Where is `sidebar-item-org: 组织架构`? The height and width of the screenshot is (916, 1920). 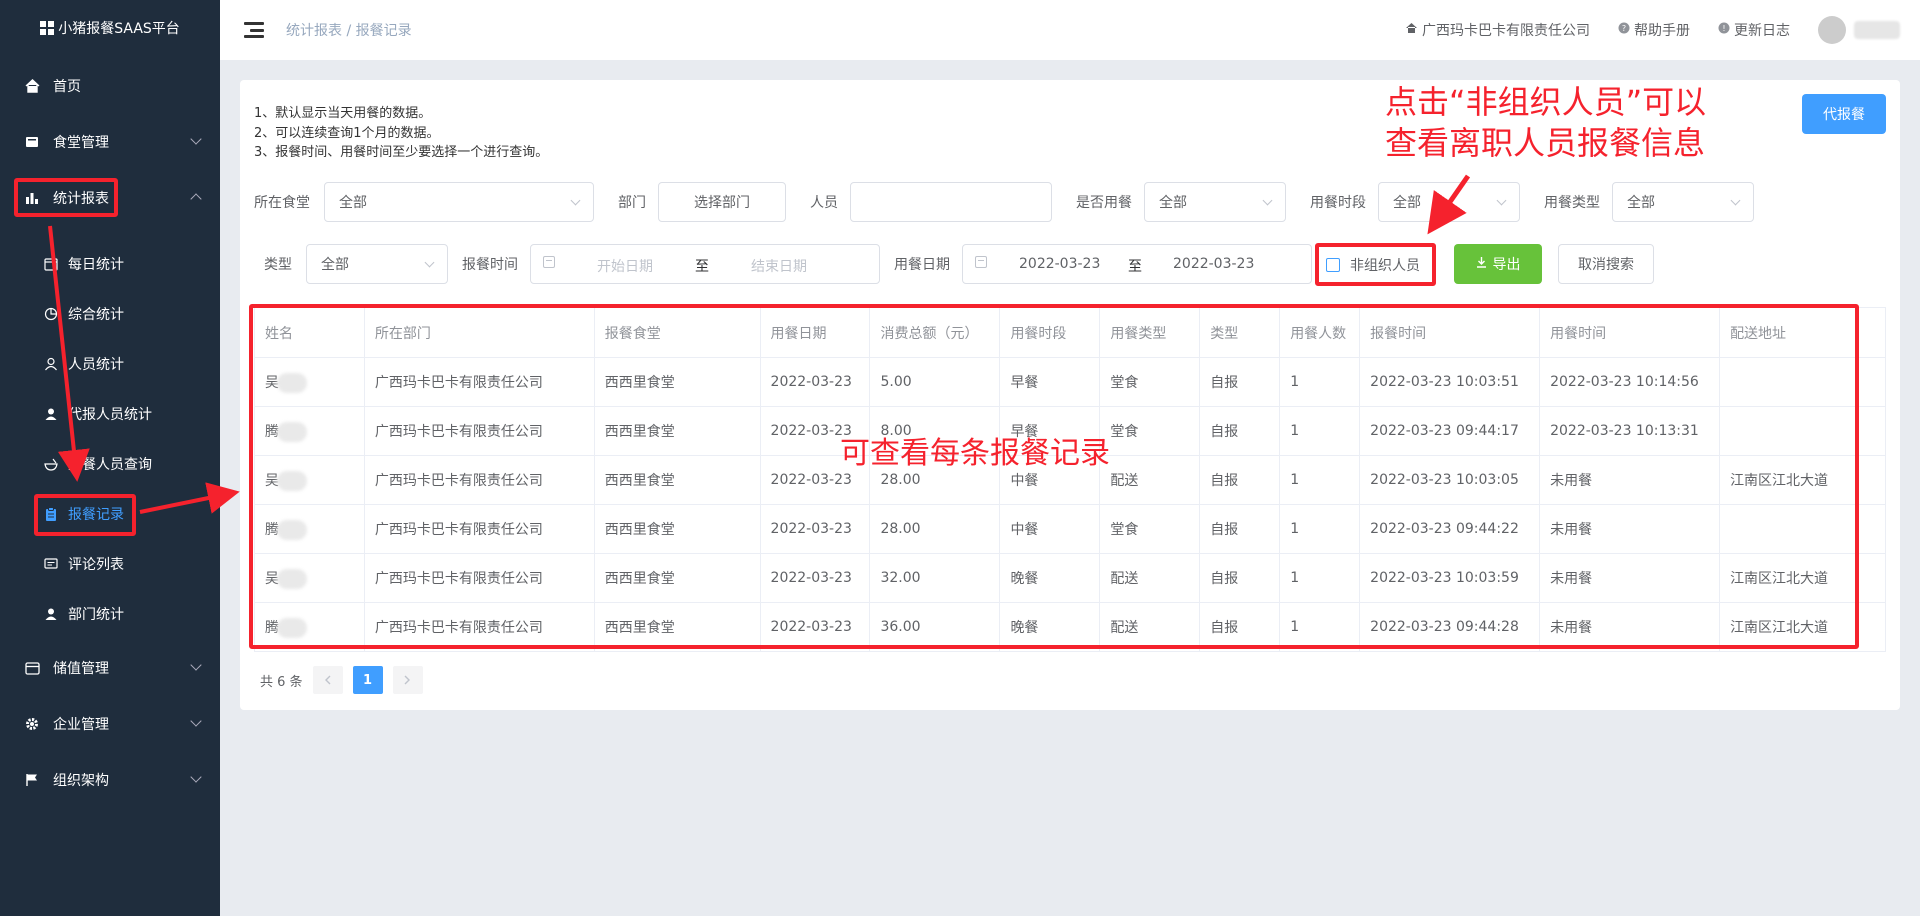
sidebar-item-org: 组织架构 is located at coordinates (110, 780).